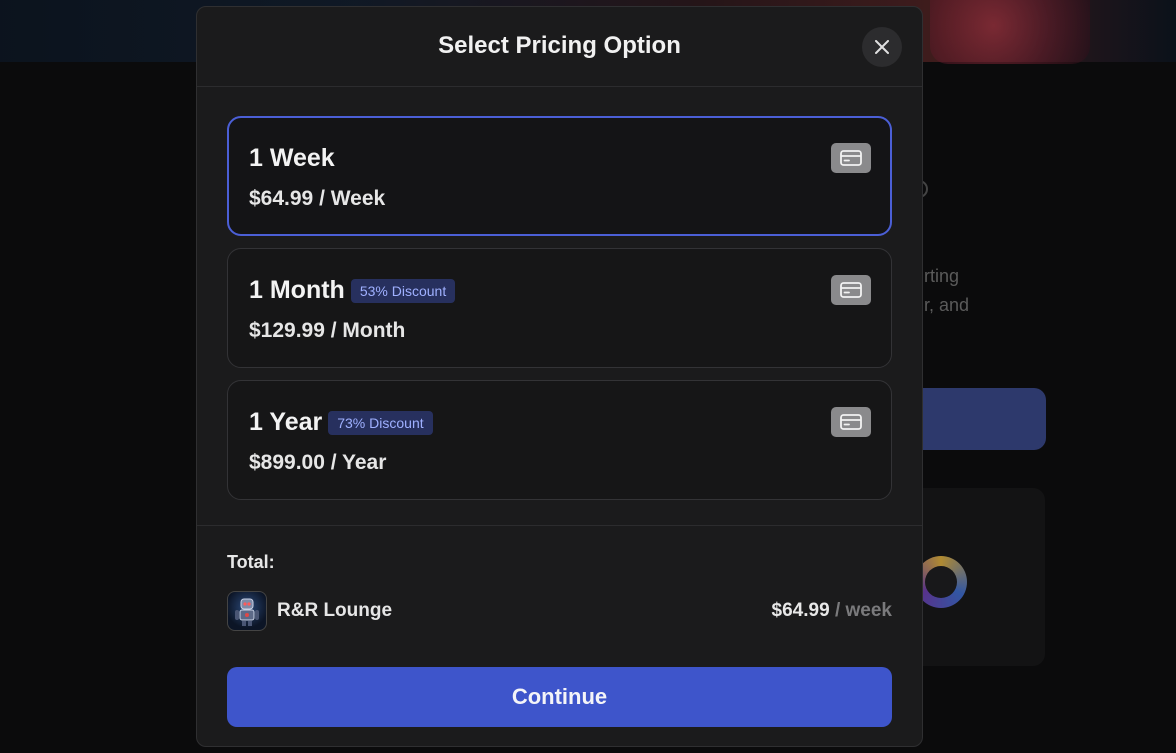  What do you see at coordinates (335, 610) in the screenshot?
I see `product-name: R&R Lounge` at bounding box center [335, 610].